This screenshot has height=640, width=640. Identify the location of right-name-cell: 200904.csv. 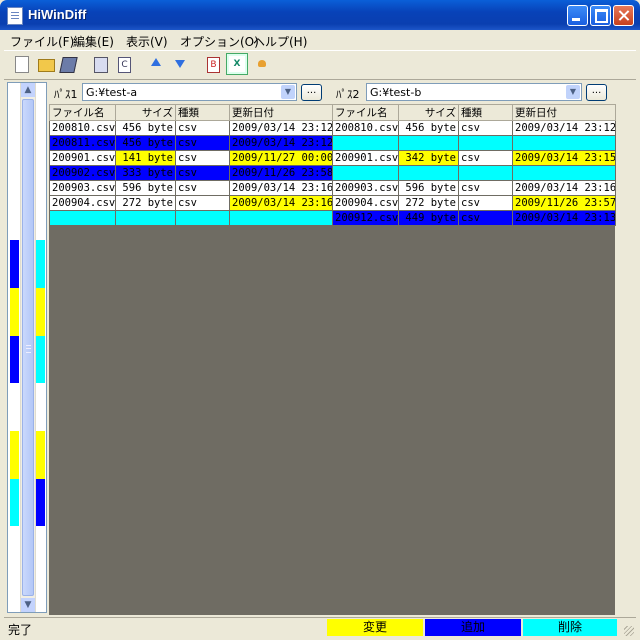
(365, 203).